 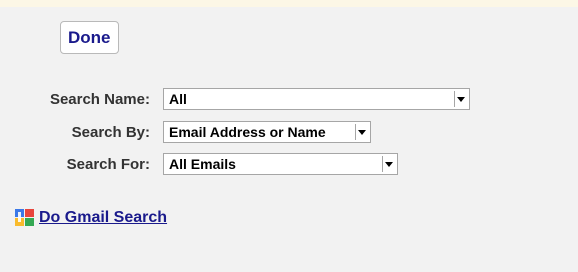 What do you see at coordinates (110, 132) in the screenshot?
I see `search-by-label: Search By:` at bounding box center [110, 132].